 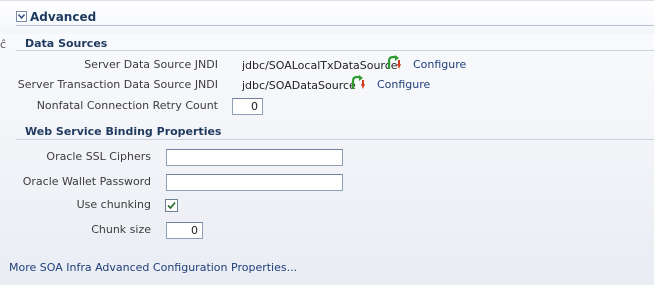 What do you see at coordinates (439, 64) in the screenshot?
I see `configure-server-ds-link: Configure` at bounding box center [439, 64].